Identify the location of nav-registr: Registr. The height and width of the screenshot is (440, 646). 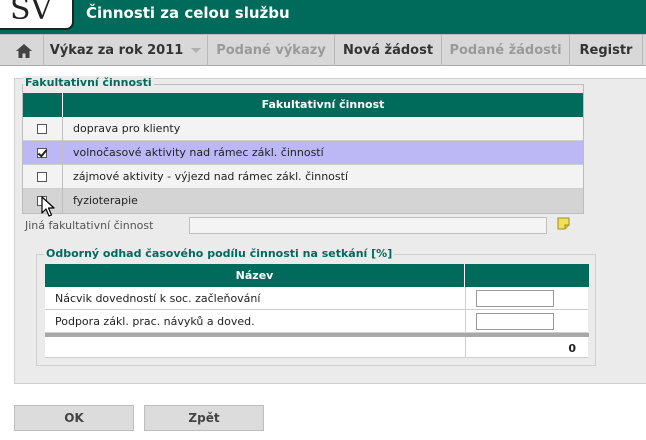
(606, 50).